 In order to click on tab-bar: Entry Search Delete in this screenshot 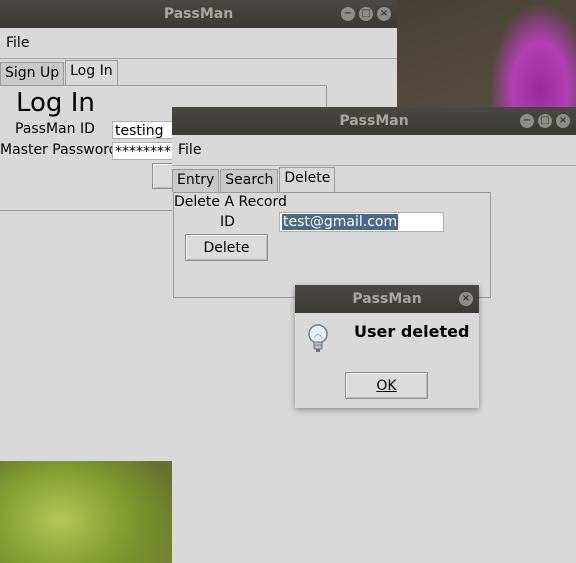, I will do `click(374, 179)`.